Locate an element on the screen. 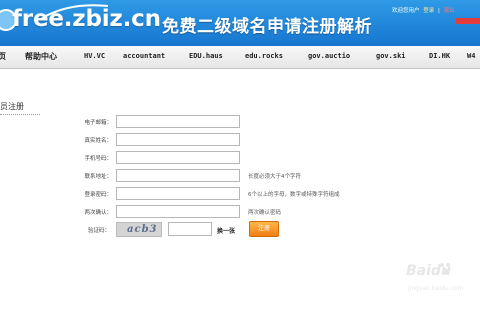 The width and height of the screenshot is (480, 320). captcha-input is located at coordinates (190, 229).